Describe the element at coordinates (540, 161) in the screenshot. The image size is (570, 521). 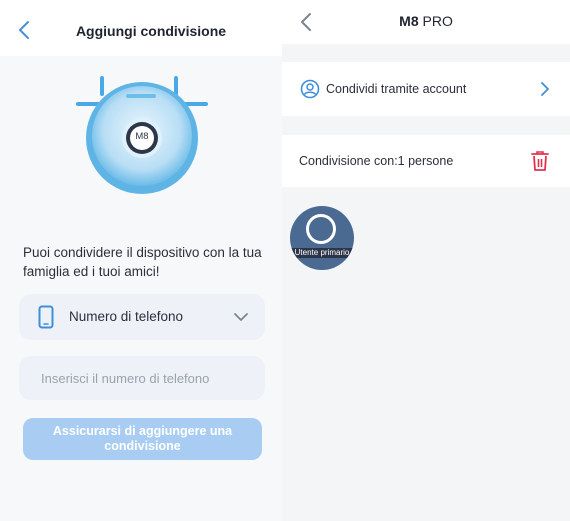
I see `trash-icon` at that location.